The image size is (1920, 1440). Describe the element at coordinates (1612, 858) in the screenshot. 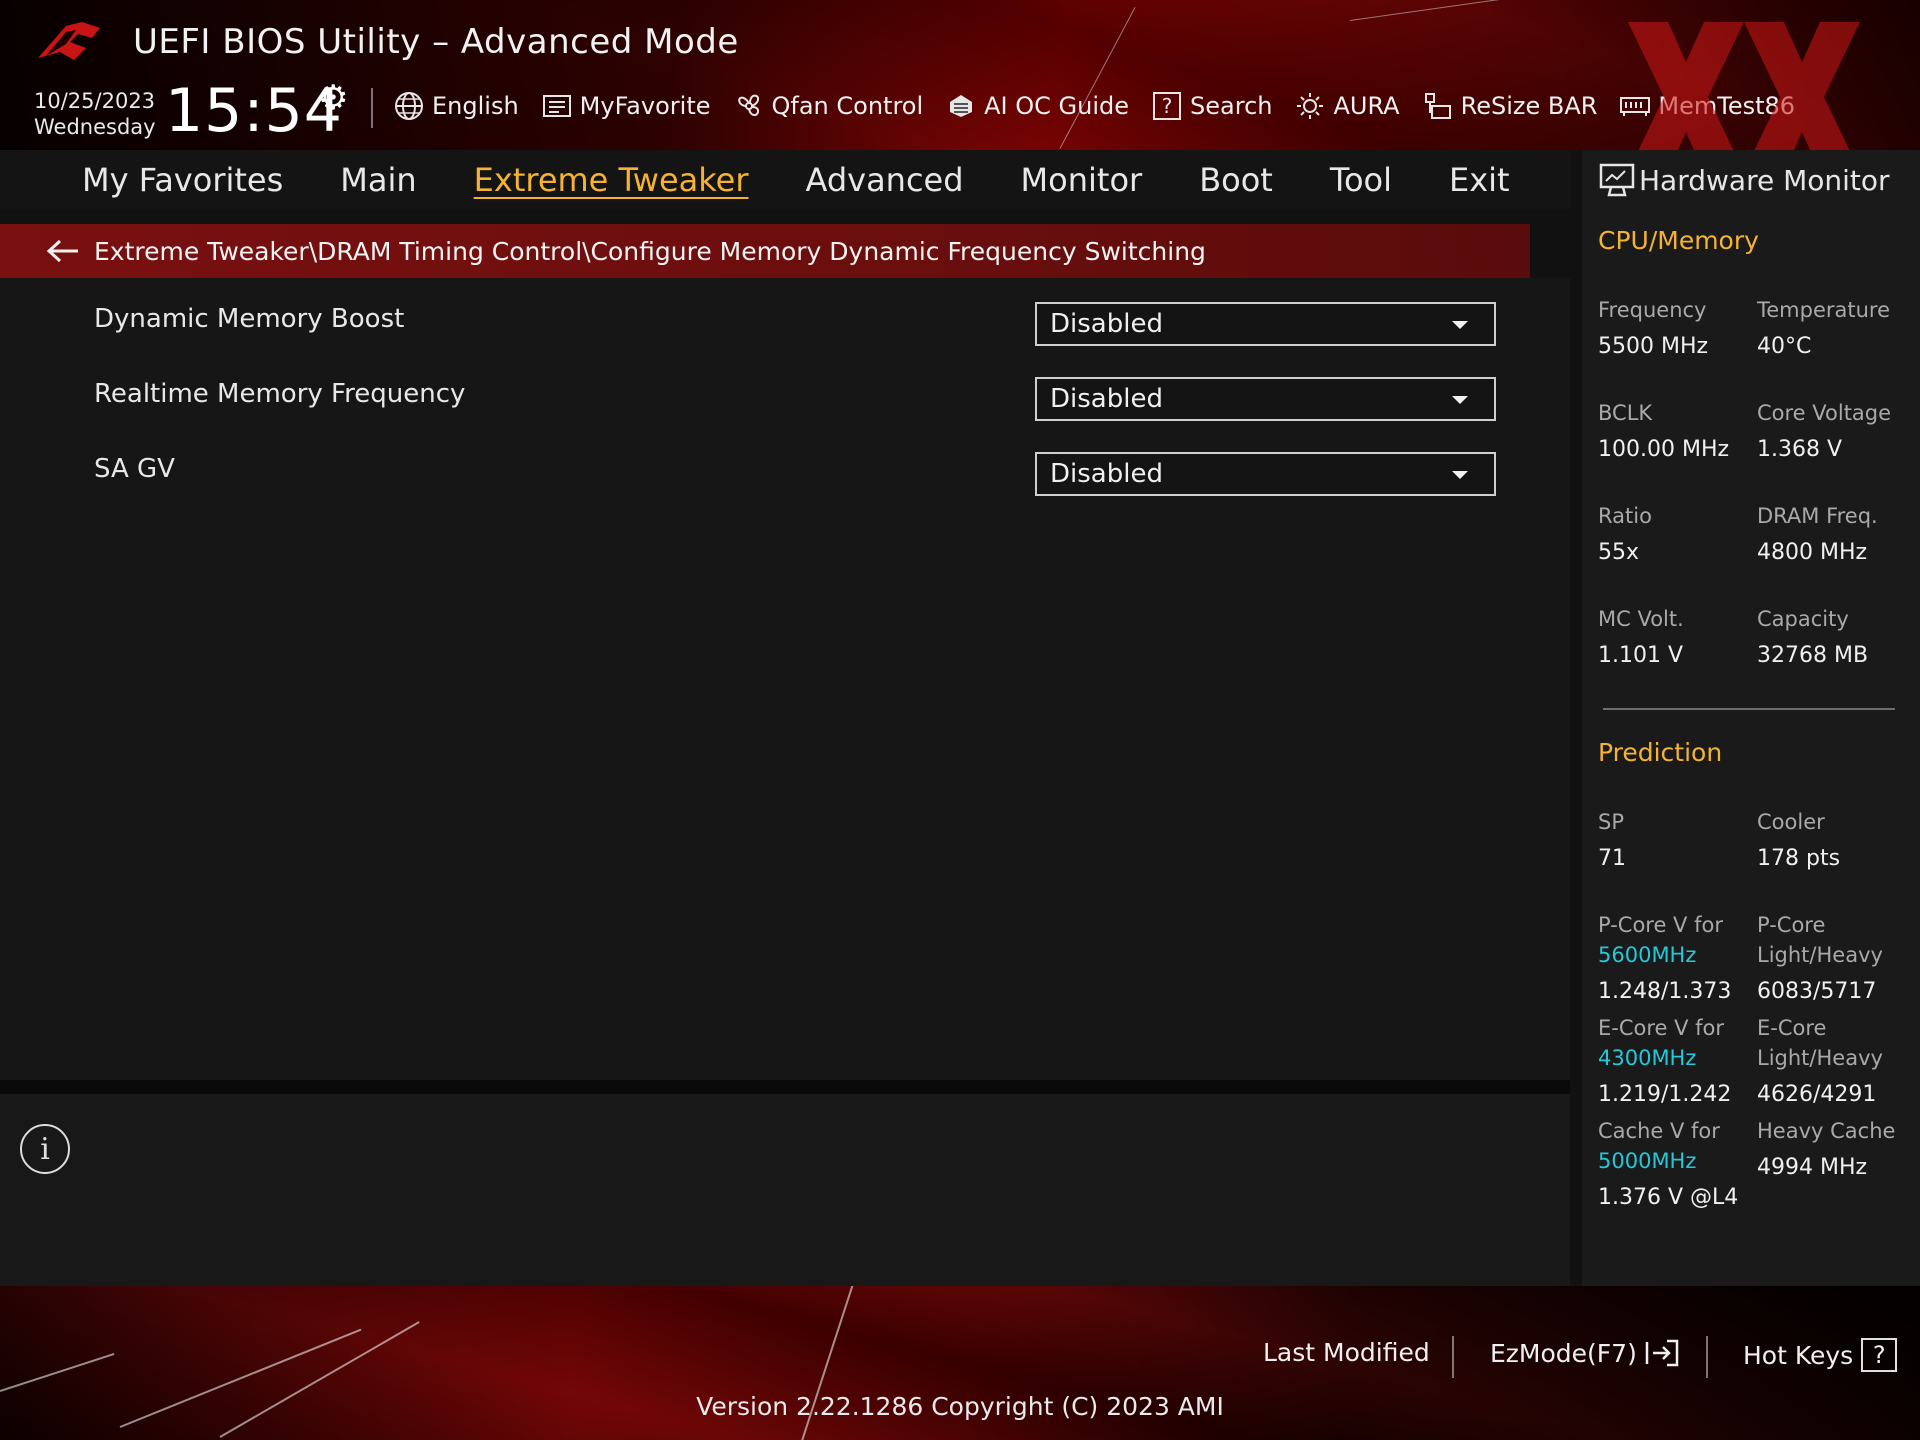

I see `hw-value: 71` at that location.